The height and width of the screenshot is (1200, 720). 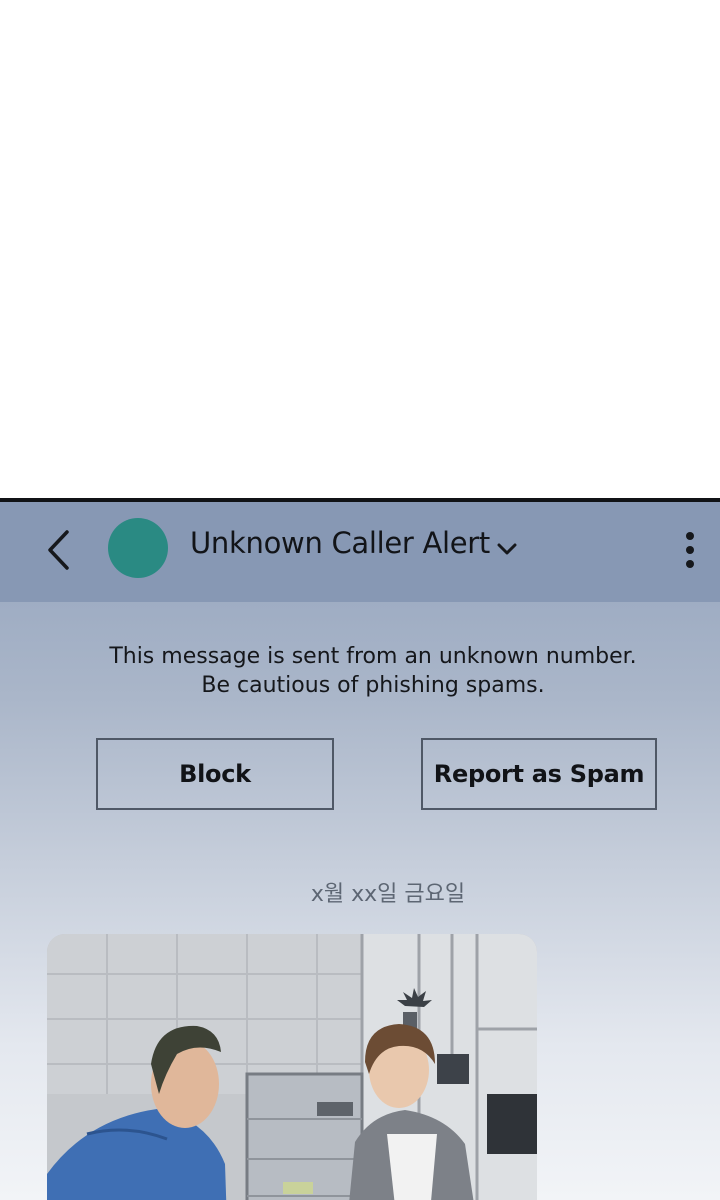 I want to click on block-button: Block, so click(x=215, y=774).